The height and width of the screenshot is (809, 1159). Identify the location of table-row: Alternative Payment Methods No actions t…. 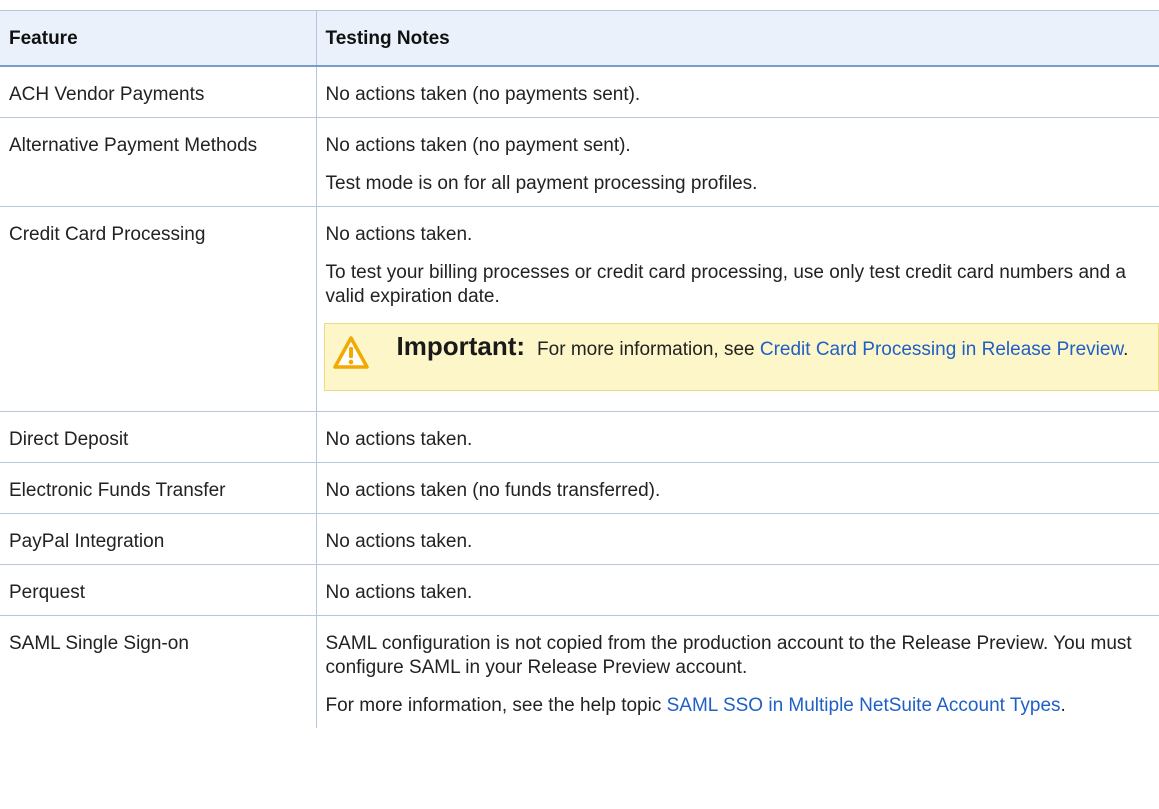
(579, 162).